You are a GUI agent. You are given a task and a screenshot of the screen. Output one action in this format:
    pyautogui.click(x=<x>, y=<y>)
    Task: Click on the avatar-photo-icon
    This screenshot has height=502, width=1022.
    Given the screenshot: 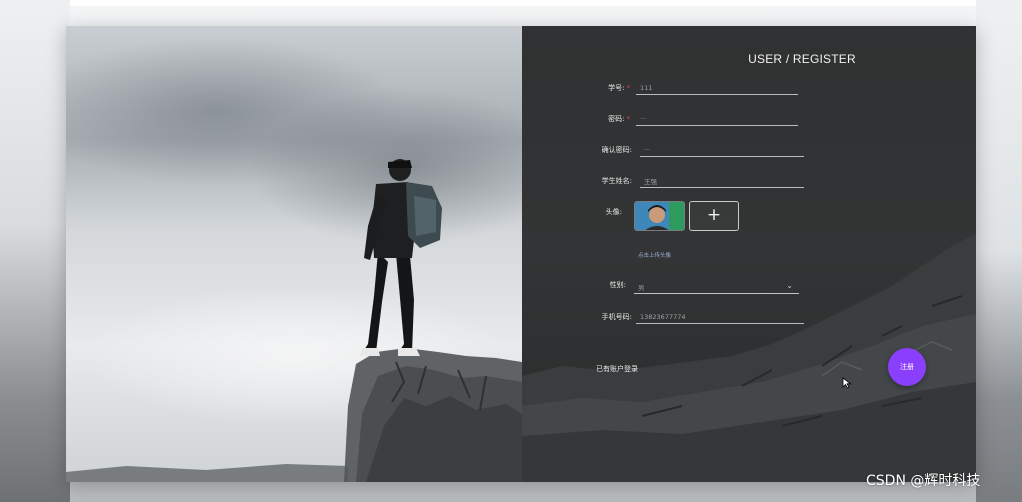 What is the action you would take?
    pyautogui.click(x=659, y=216)
    